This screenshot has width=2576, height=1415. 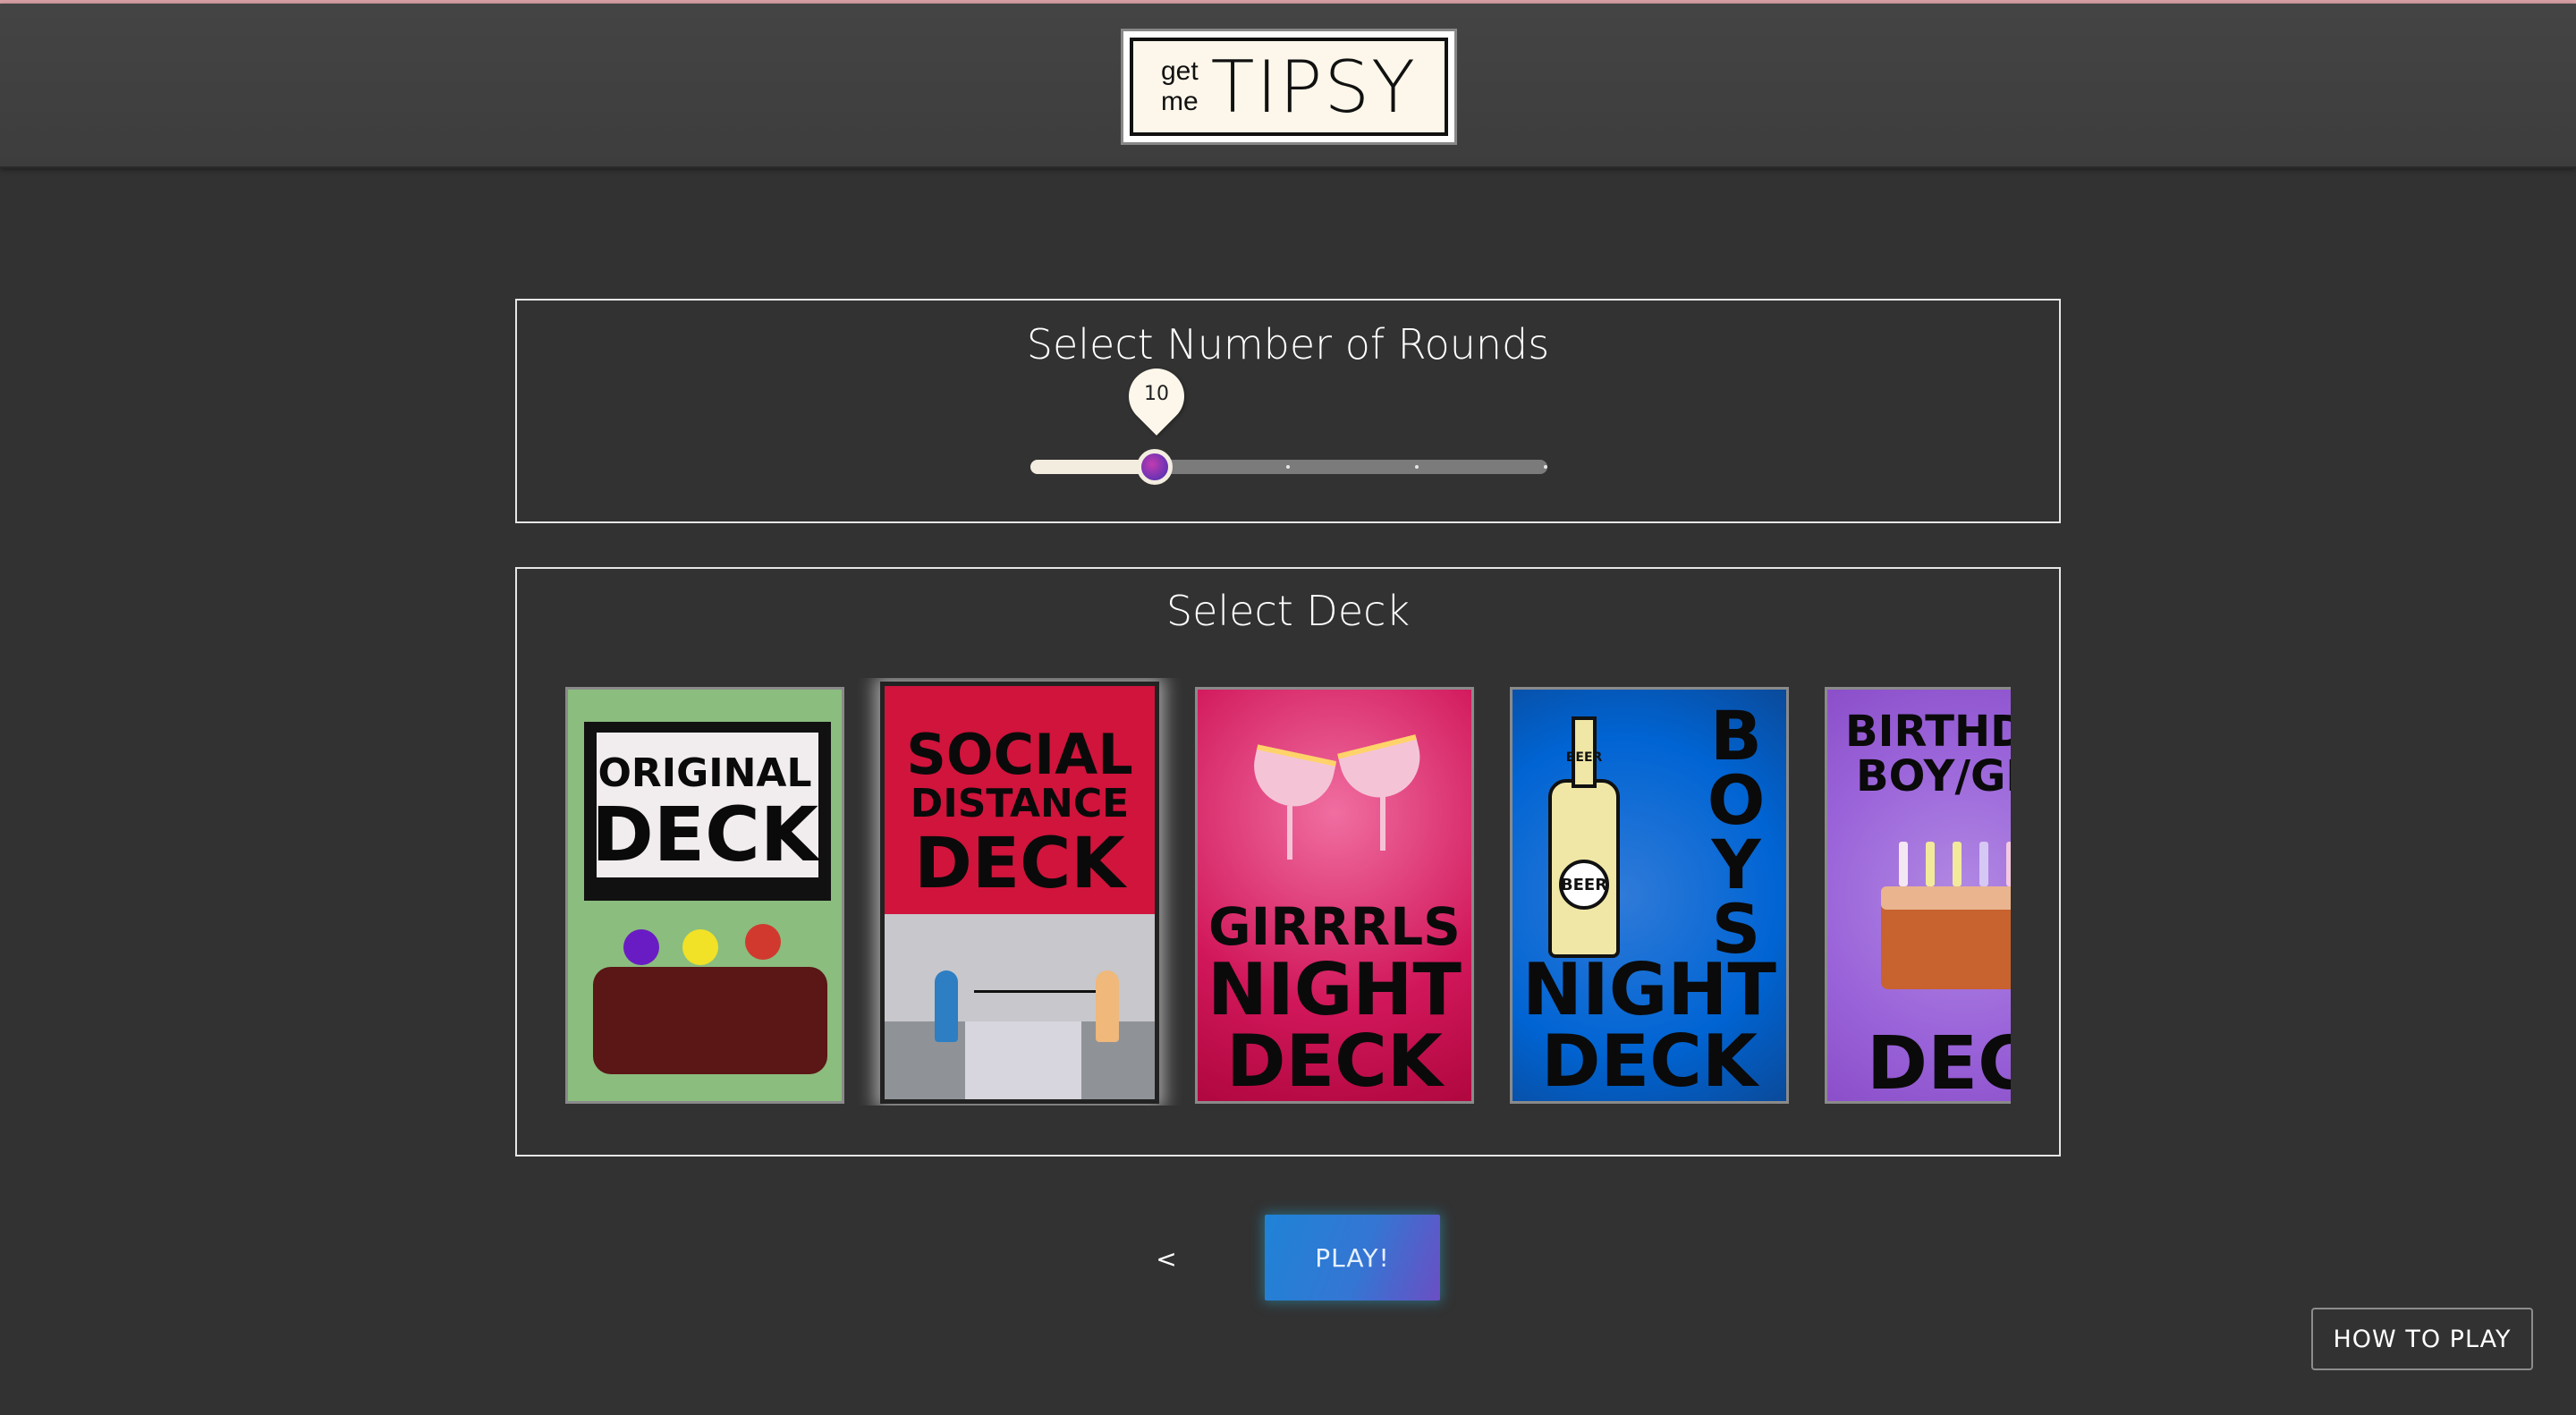 I want to click on logo-frame: get me TIPSY, so click(x=1289, y=87).